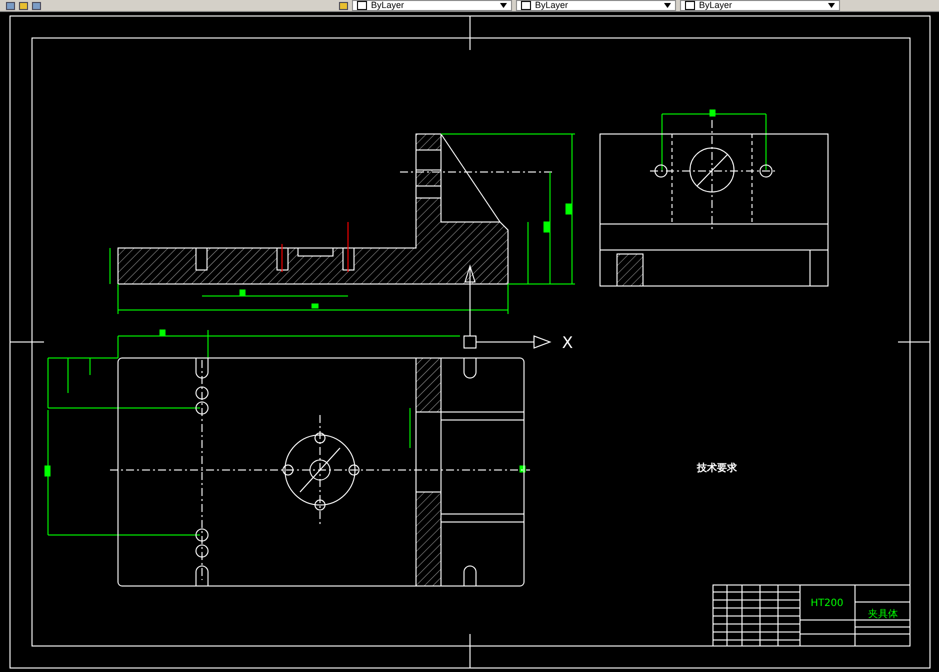 This screenshot has width=939, height=672. Describe the element at coordinates (883, 614) in the screenshot. I see `part-name-text: 夹具体` at that location.